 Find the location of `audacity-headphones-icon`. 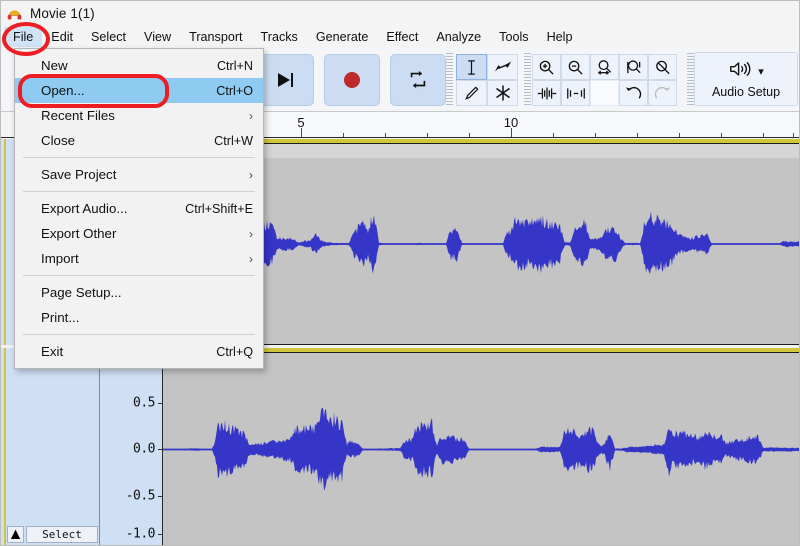

audacity-headphones-icon is located at coordinates (14, 13).